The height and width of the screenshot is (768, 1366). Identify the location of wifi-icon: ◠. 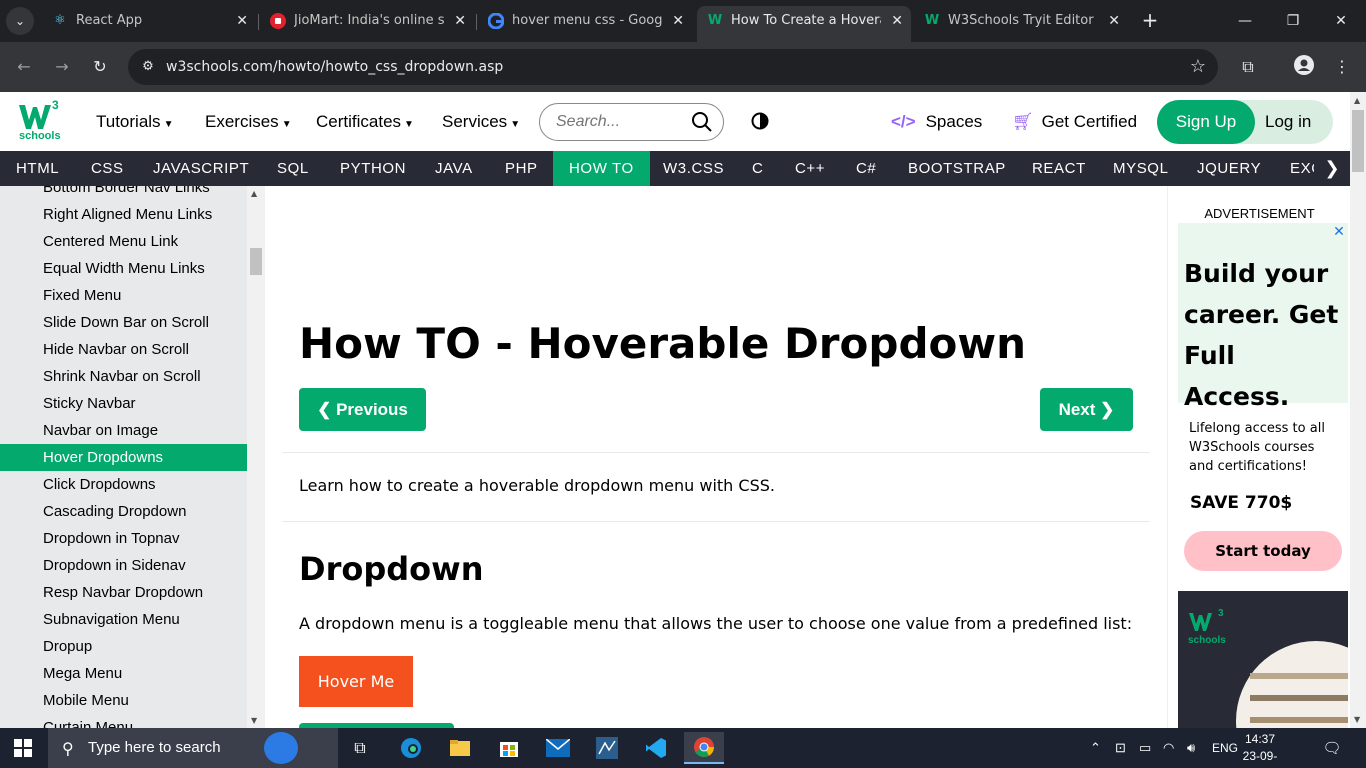
(1168, 748).